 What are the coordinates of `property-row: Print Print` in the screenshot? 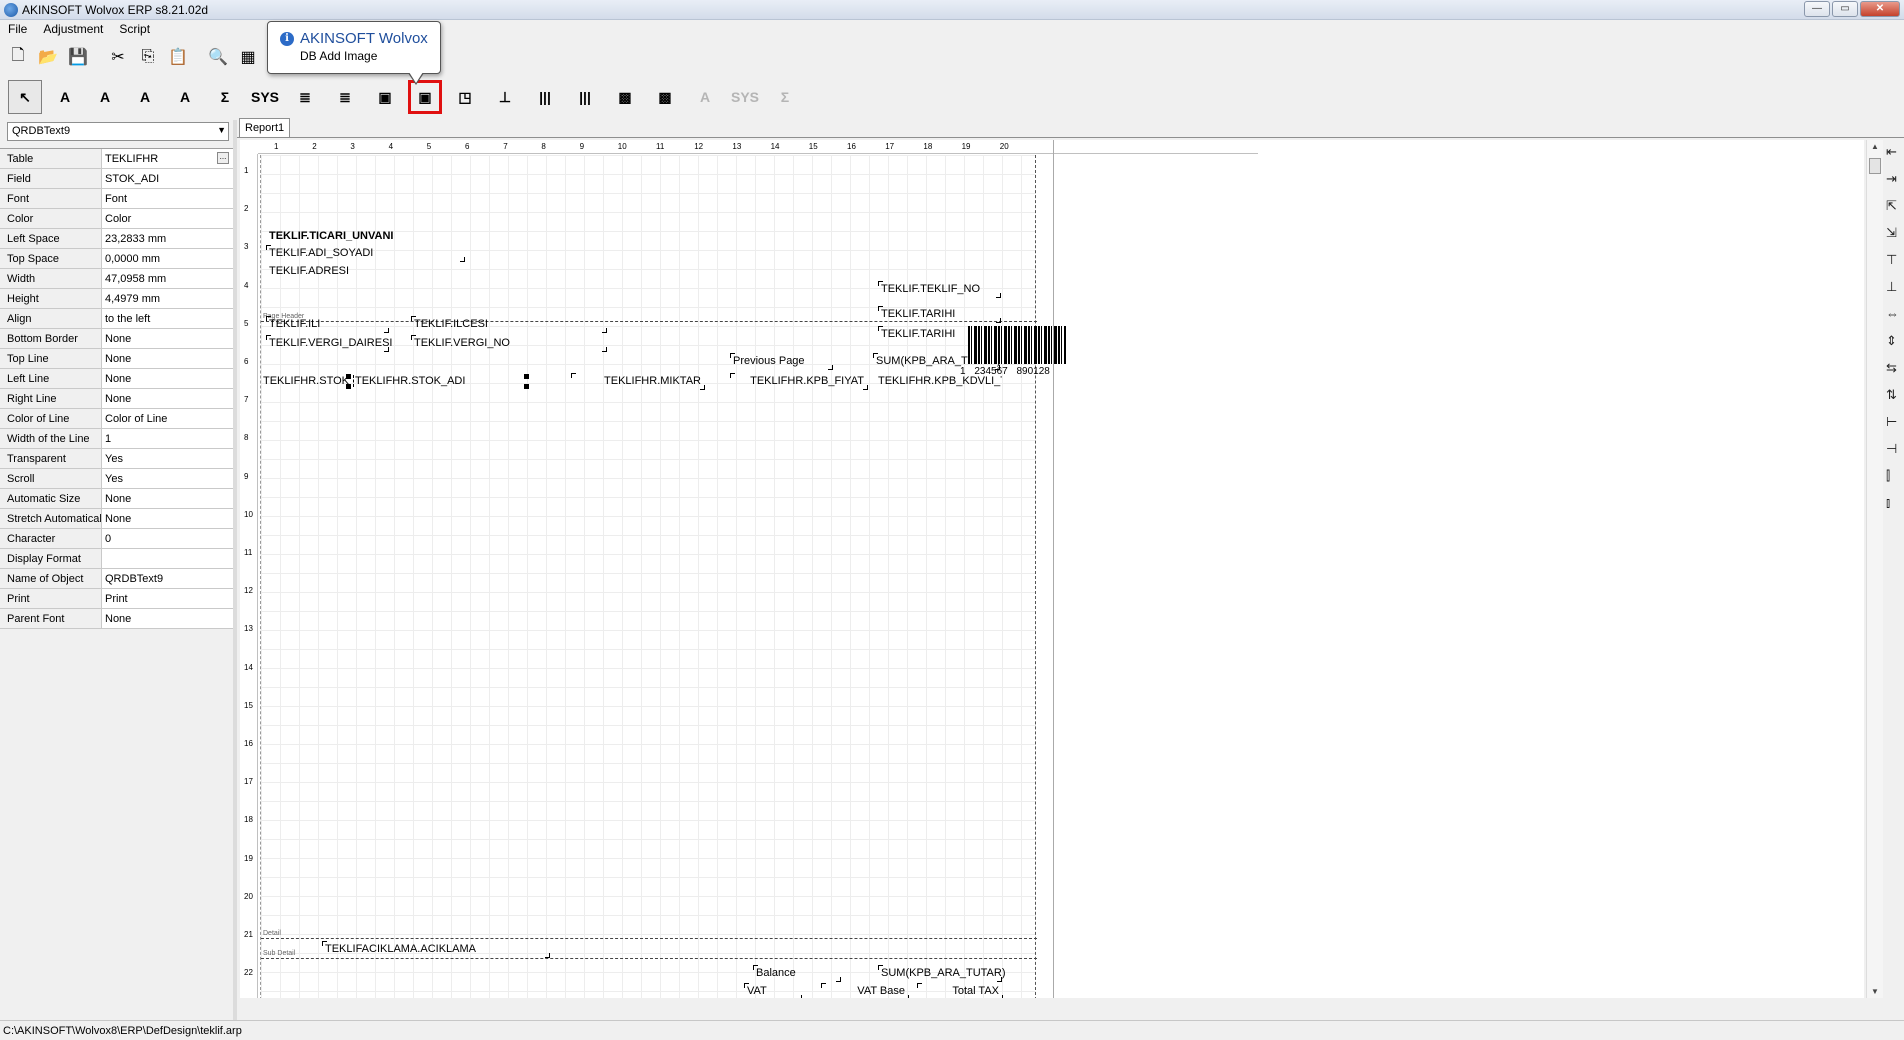 It's located at (116, 599).